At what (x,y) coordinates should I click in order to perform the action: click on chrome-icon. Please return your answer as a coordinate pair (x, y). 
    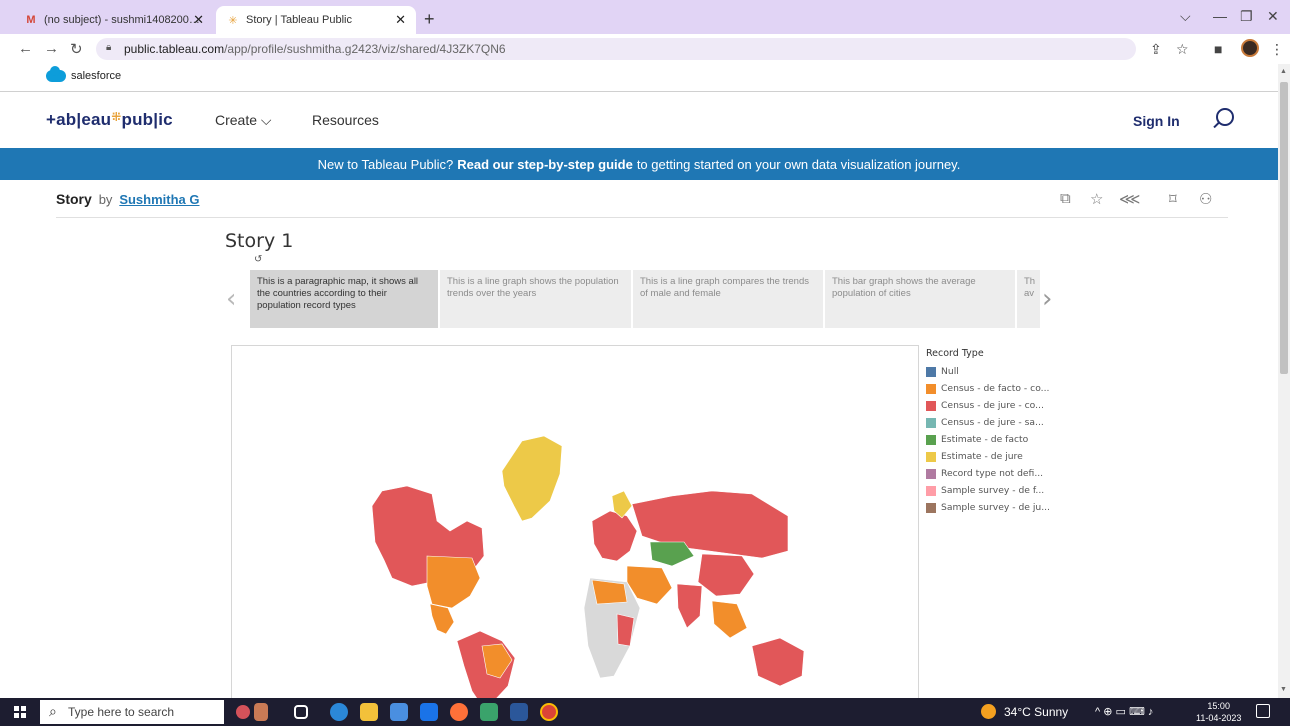
    Looking at the image, I should click on (549, 712).